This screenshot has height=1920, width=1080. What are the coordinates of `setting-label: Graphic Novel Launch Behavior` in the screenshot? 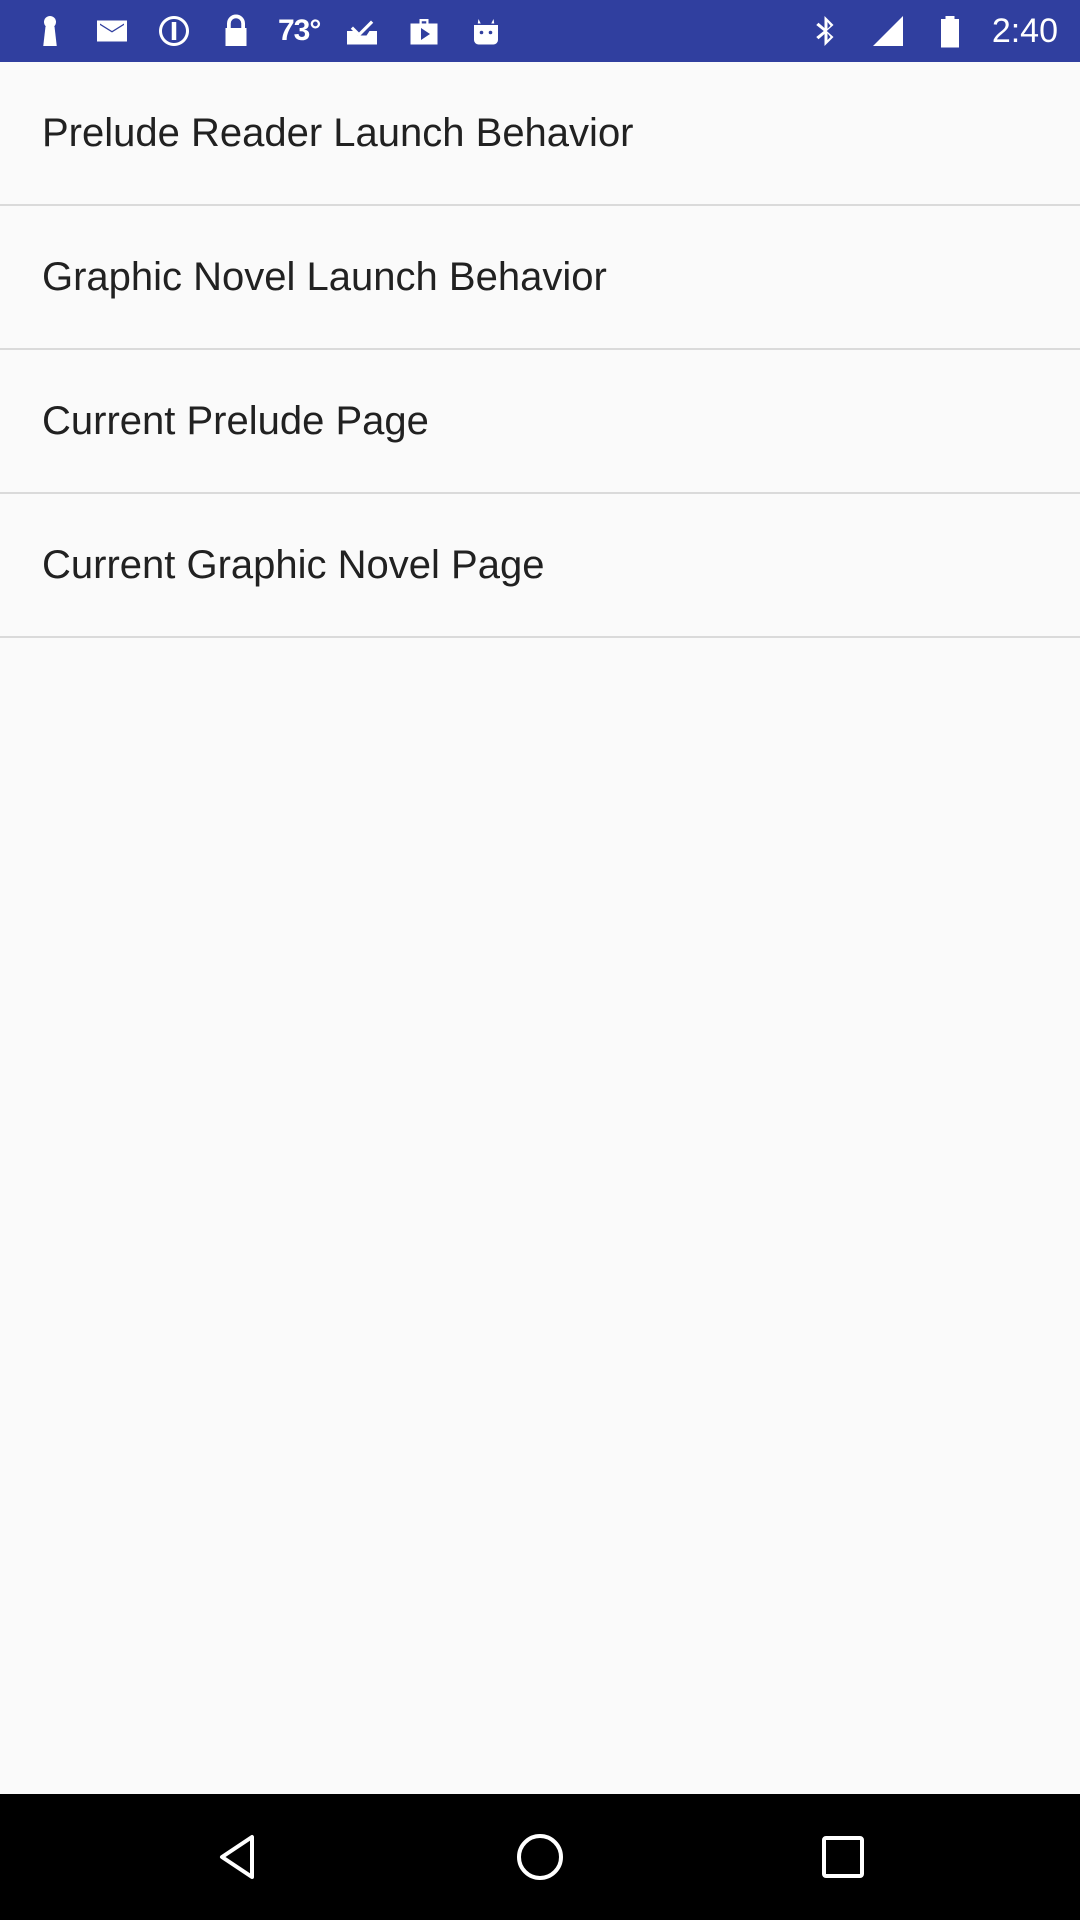 It's located at (324, 276).